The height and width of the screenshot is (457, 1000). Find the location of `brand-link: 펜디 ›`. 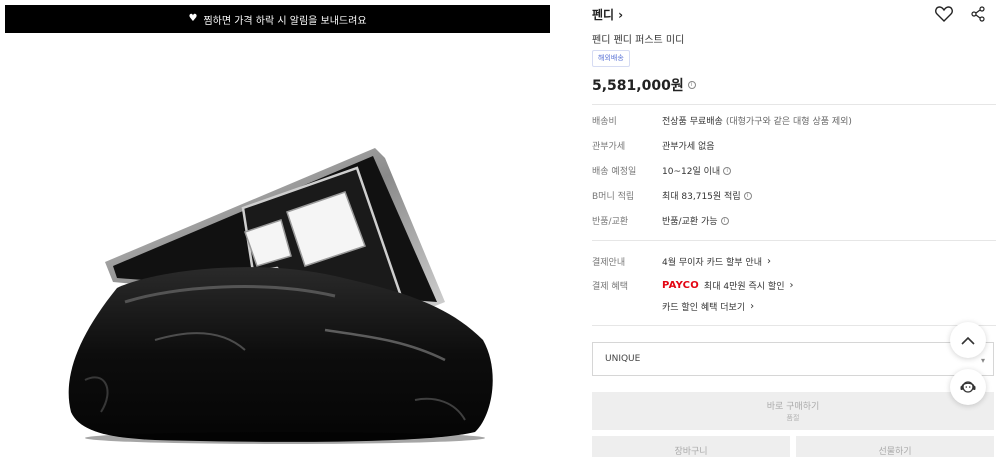

brand-link: 펜디 › is located at coordinates (607, 14).